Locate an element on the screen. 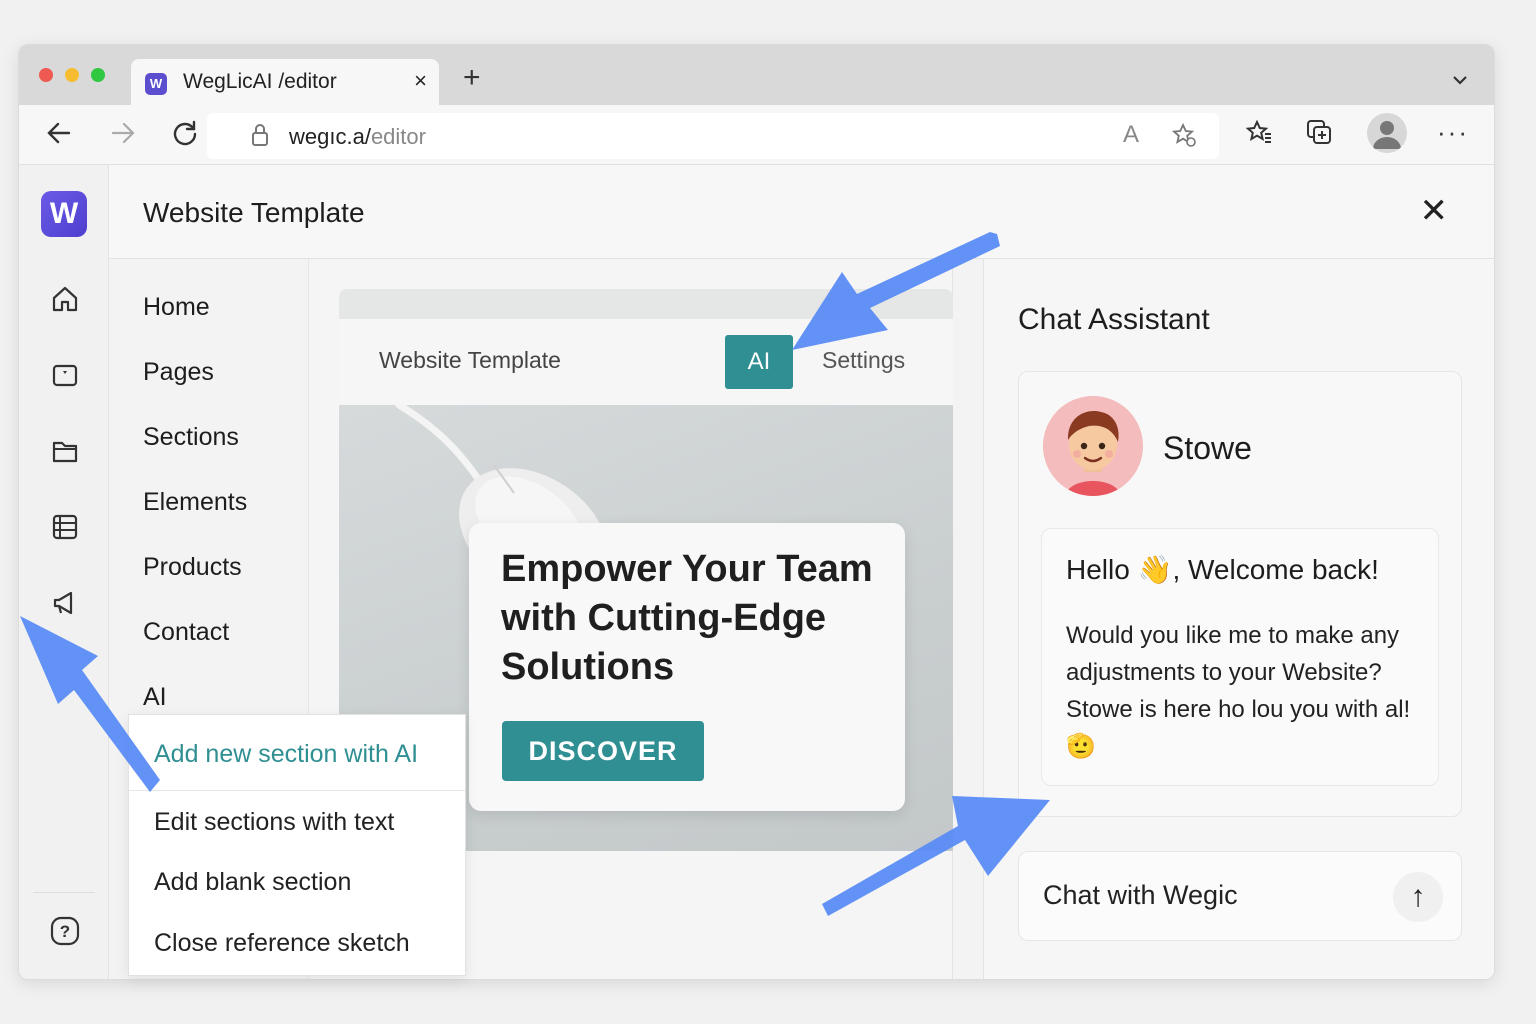 The width and height of the screenshot is (1536, 1024). discover-button: DISCOVER is located at coordinates (603, 751).